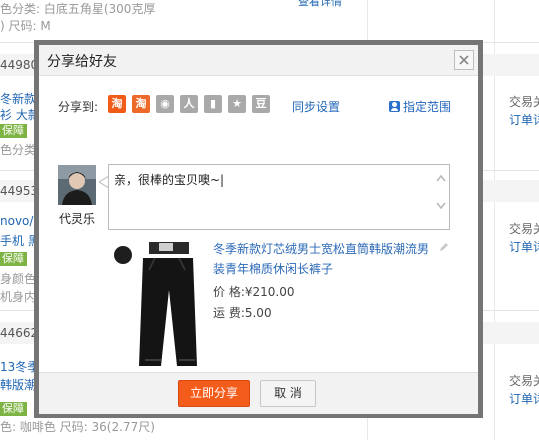  What do you see at coordinates (320, 4) in the screenshot?
I see `bg-link: 查看详情` at bounding box center [320, 4].